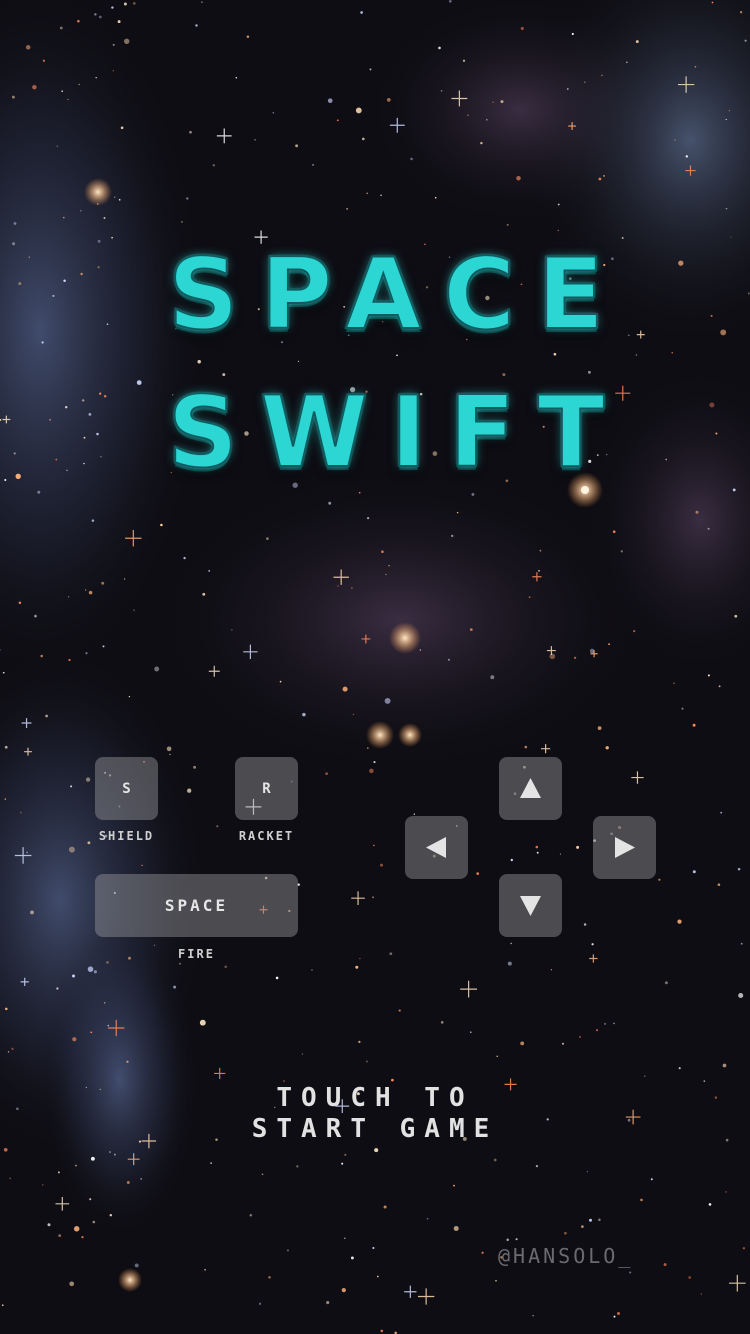 The width and height of the screenshot is (750, 1334). Describe the element at coordinates (397, 295) in the screenshot. I see `game-title-line1: SPACE` at that location.